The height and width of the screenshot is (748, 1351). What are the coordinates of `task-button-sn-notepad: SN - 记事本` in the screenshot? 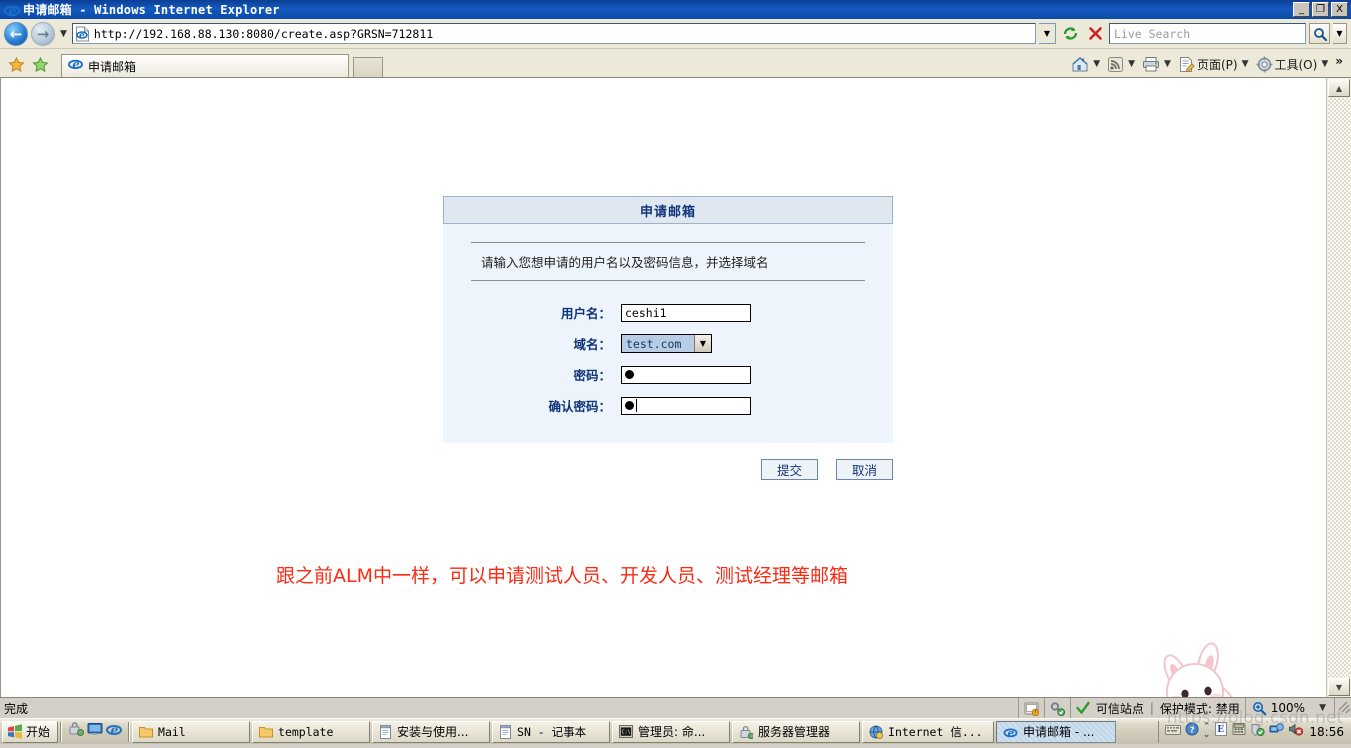 It's located at (551, 731).